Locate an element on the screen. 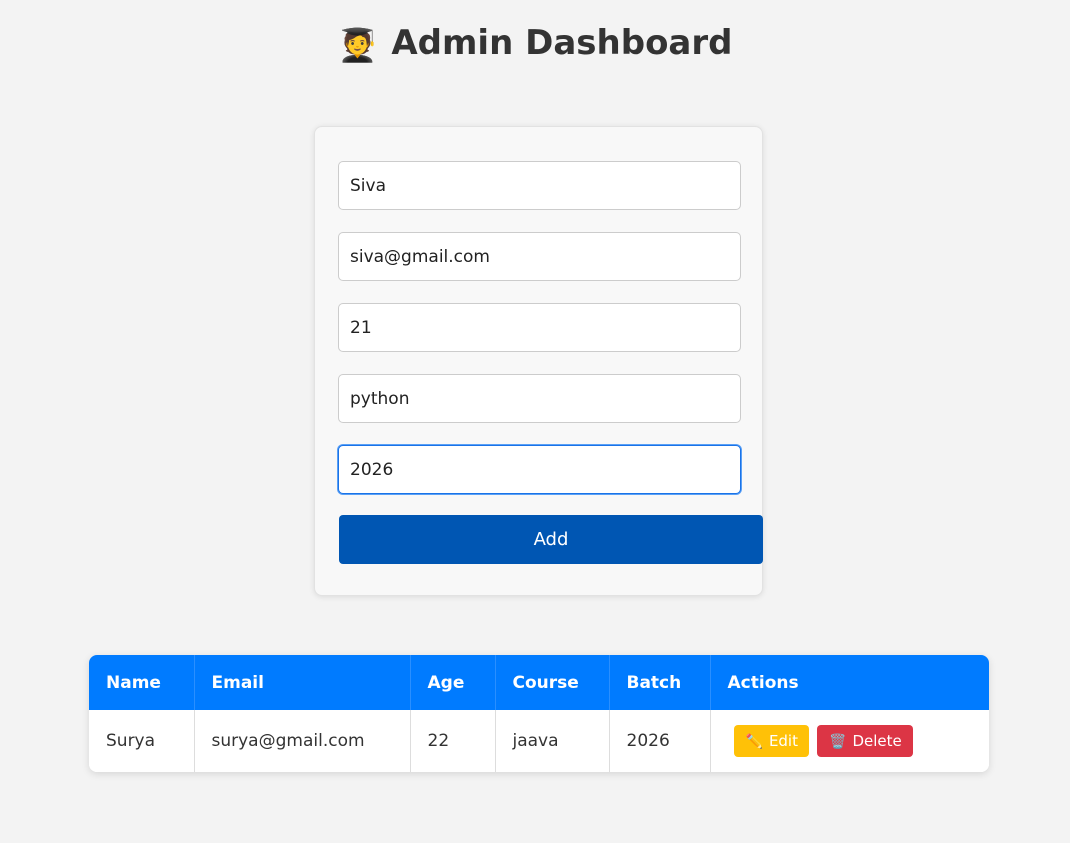 This screenshot has height=843, width=1070. student-icon: 🧑‍🎓 is located at coordinates (357, 45).